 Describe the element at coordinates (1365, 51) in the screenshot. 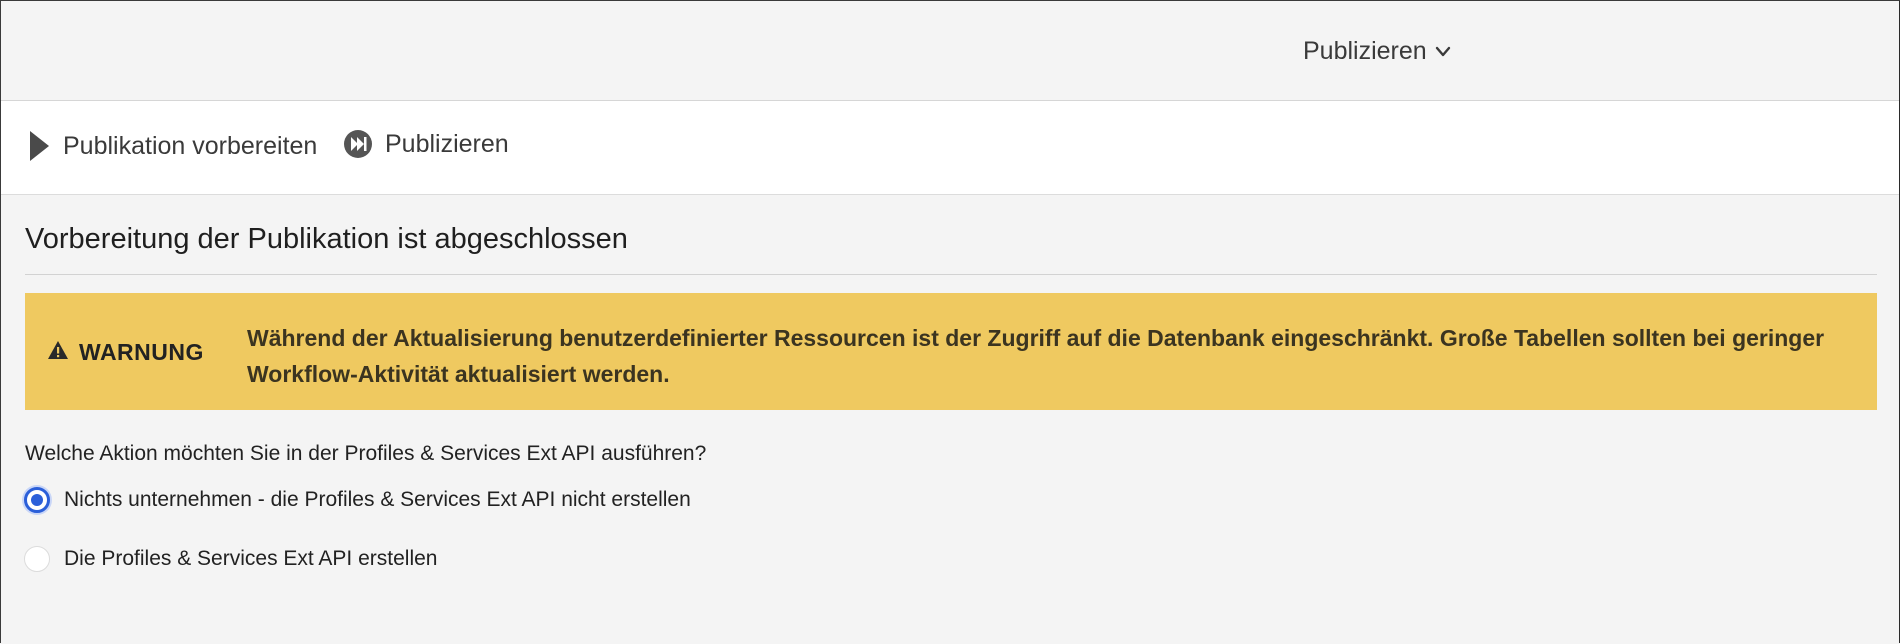

I see `publish-menu-label: Publizieren` at that location.